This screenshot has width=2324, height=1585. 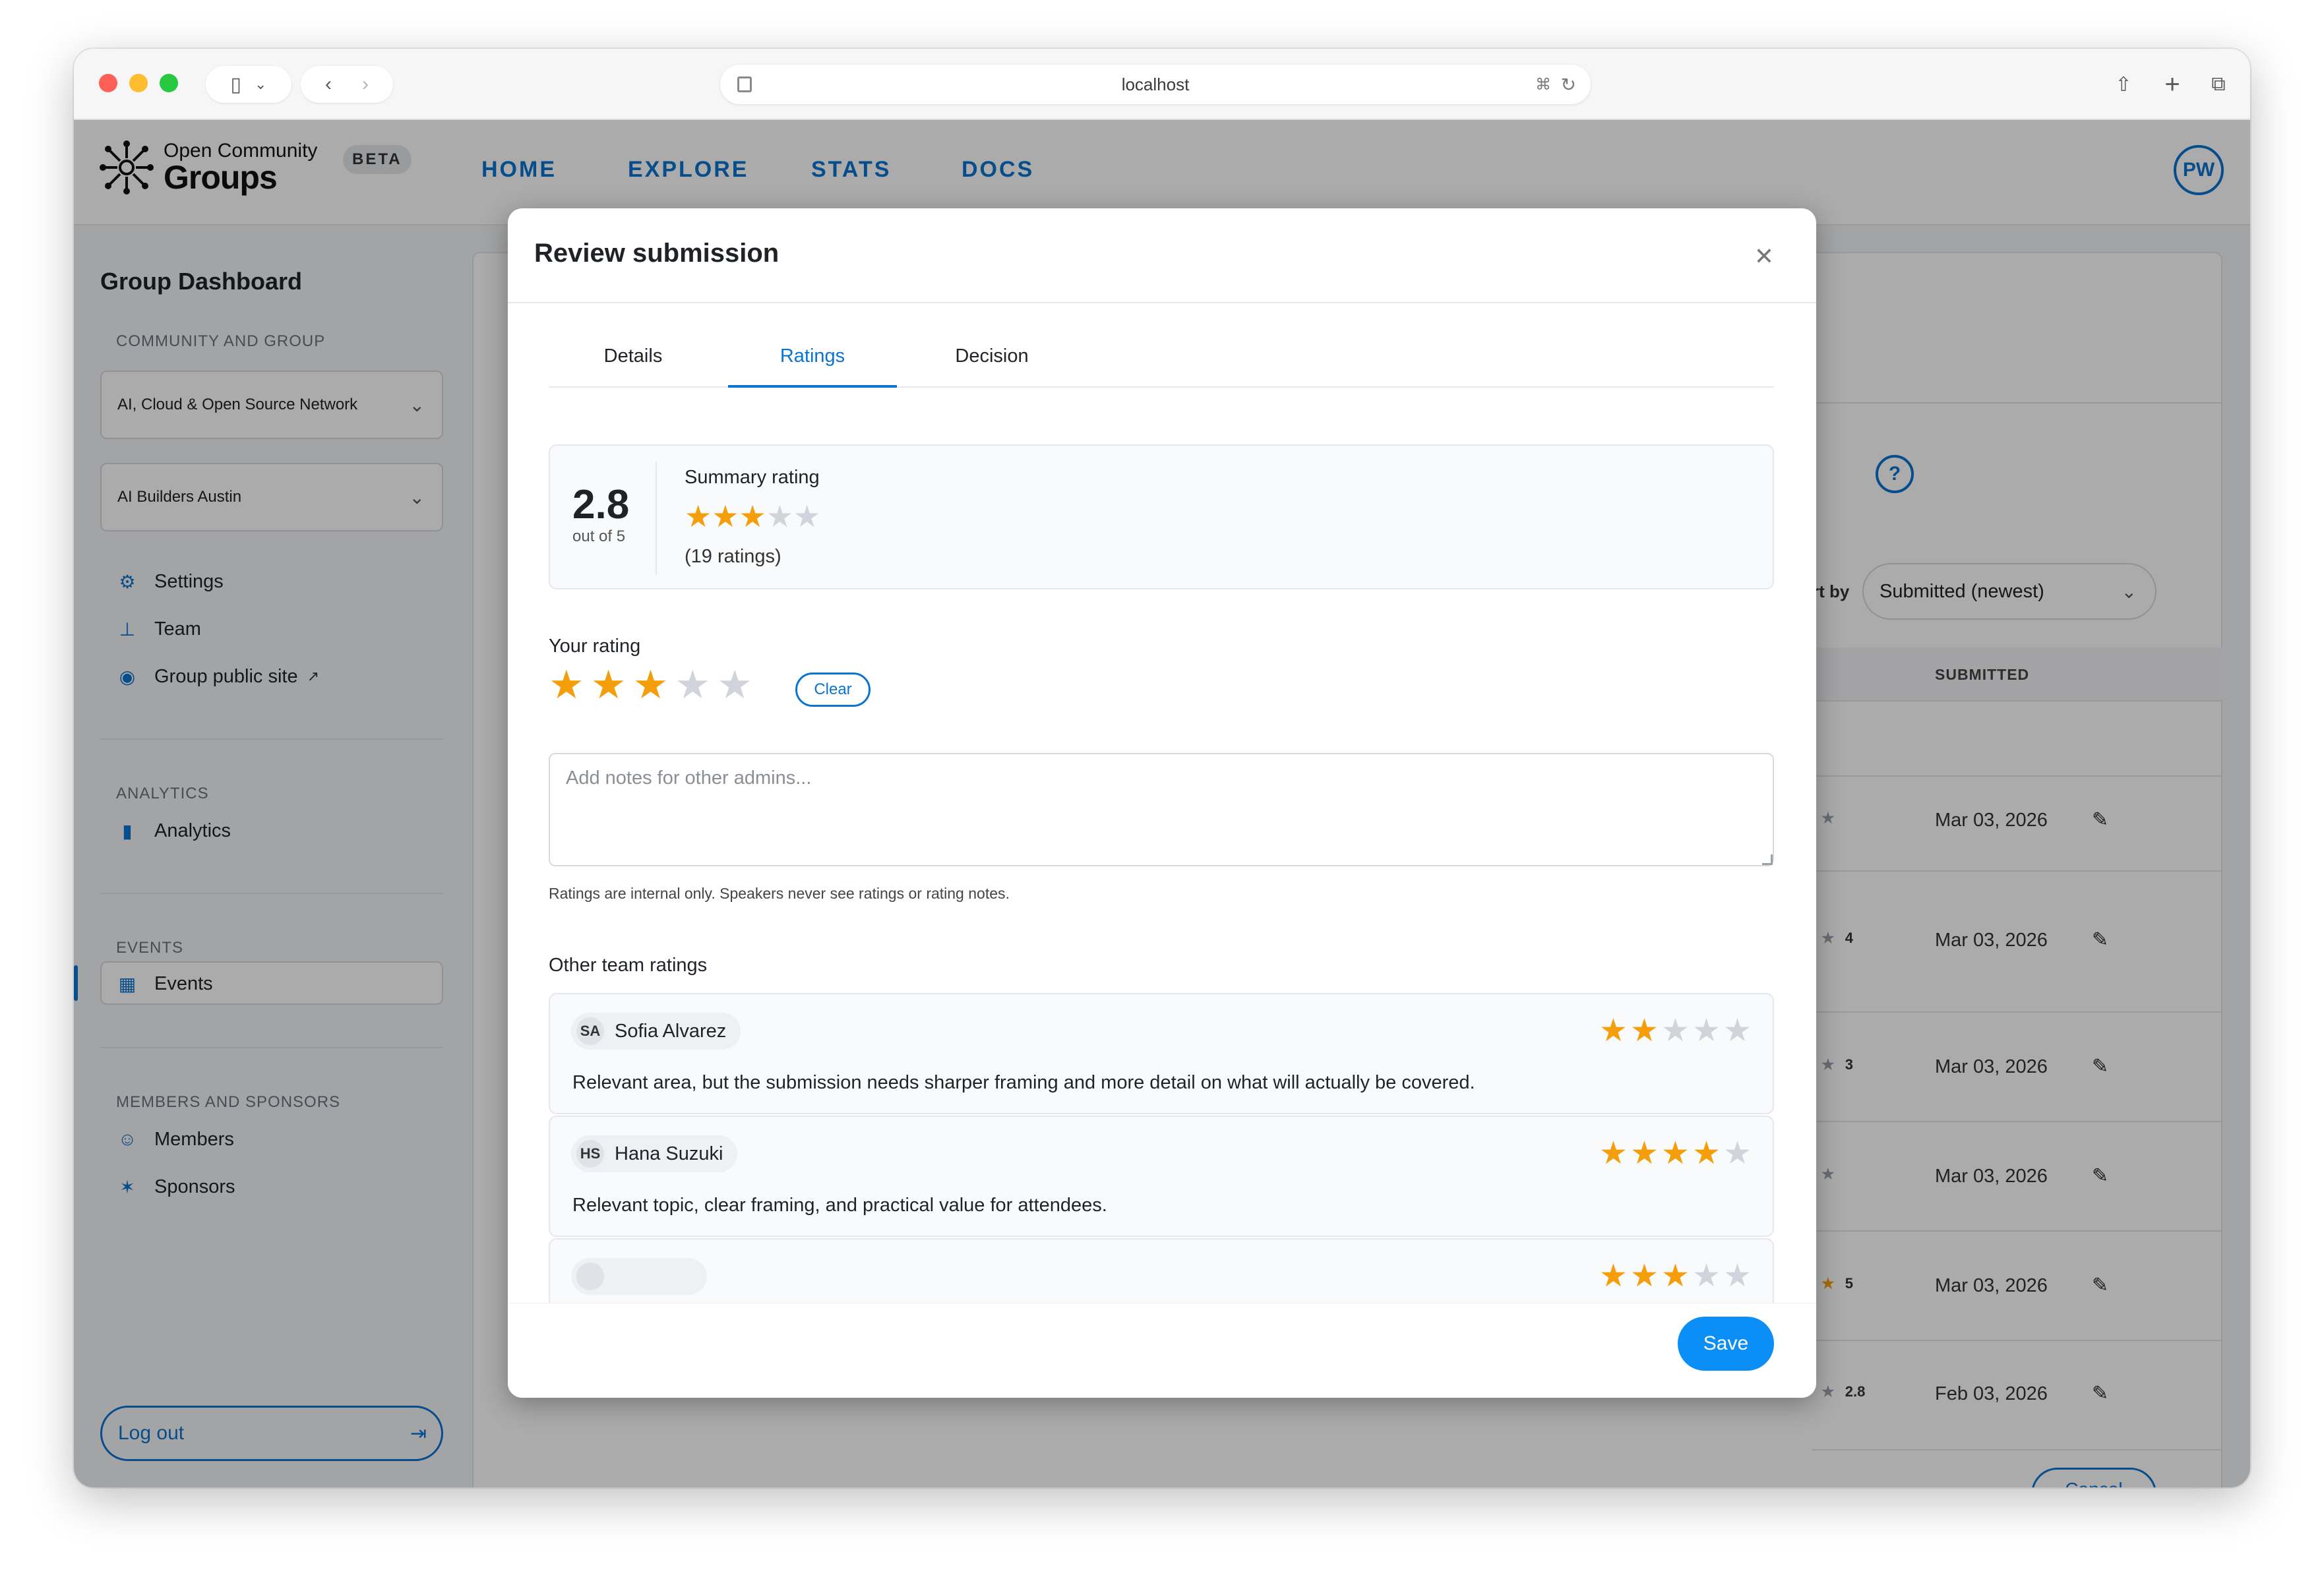 I want to click on avatar: SA, so click(x=590, y=1031).